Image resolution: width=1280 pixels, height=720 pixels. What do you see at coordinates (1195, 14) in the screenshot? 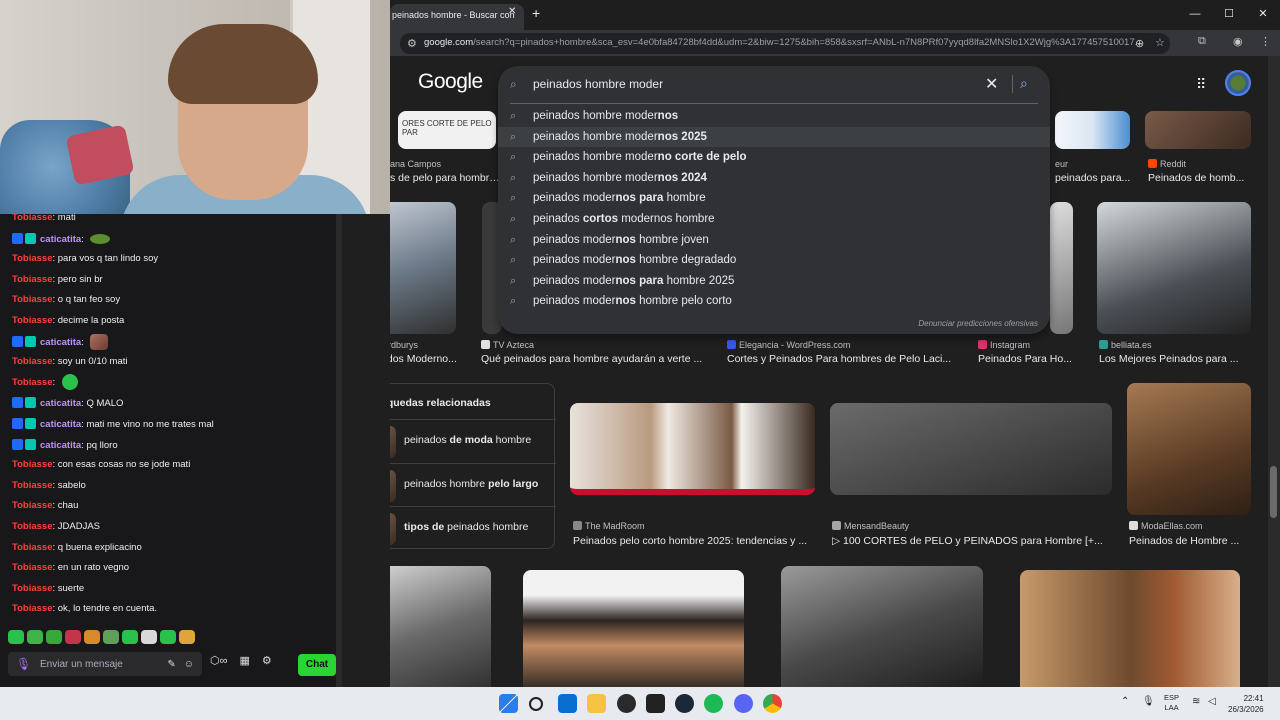
I see `minimize-icon: —` at bounding box center [1195, 14].